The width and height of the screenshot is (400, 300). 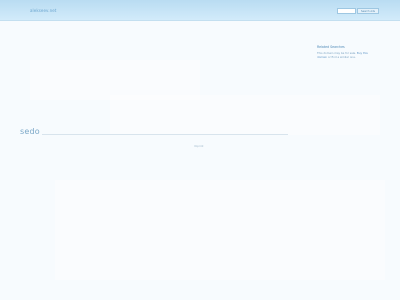 What do you see at coordinates (198, 146) in the screenshot?
I see `footer-link: Imprint` at bounding box center [198, 146].